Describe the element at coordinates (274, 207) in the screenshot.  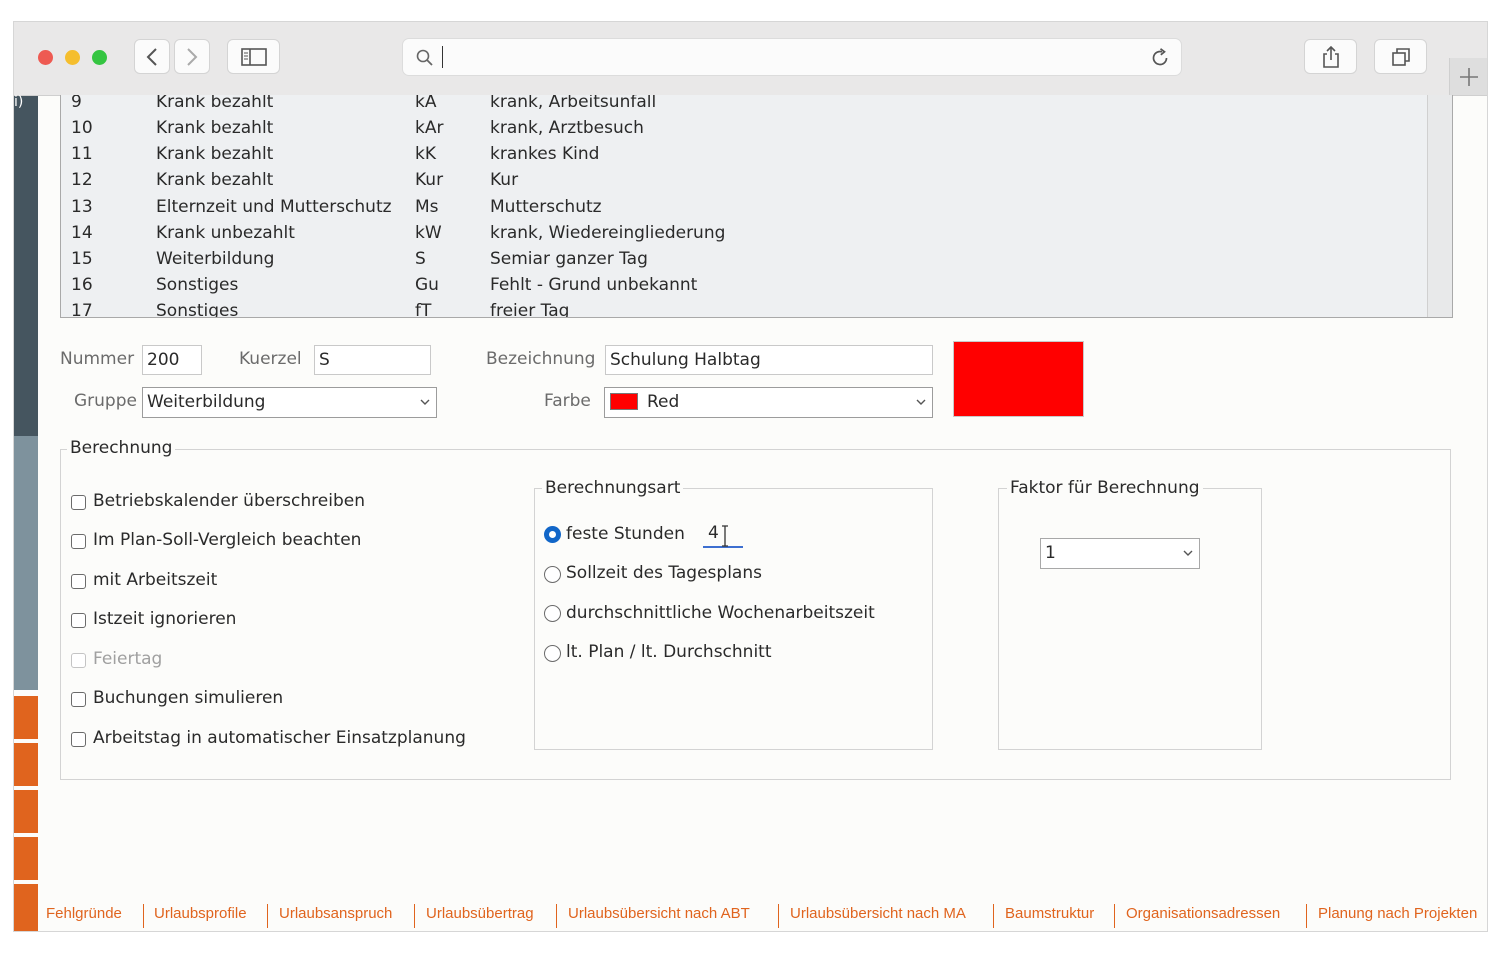
I see `cell-gruppe: Elternzeit und Mutterschutz` at that location.